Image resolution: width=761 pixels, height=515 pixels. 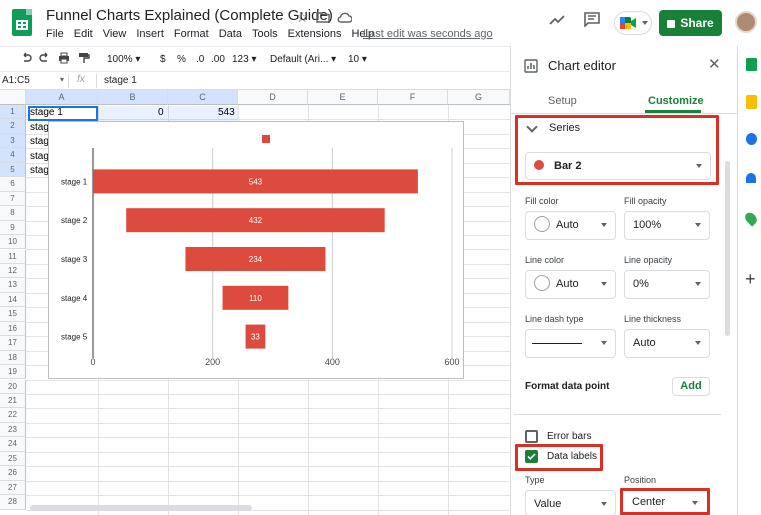 I want to click on row-header-10: 10, so click(x=13, y=242).